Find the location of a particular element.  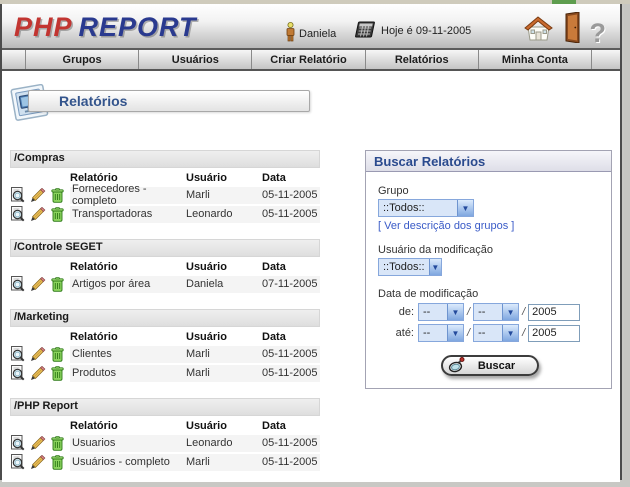

nav-item-grupos: Grupos is located at coordinates (83, 59).